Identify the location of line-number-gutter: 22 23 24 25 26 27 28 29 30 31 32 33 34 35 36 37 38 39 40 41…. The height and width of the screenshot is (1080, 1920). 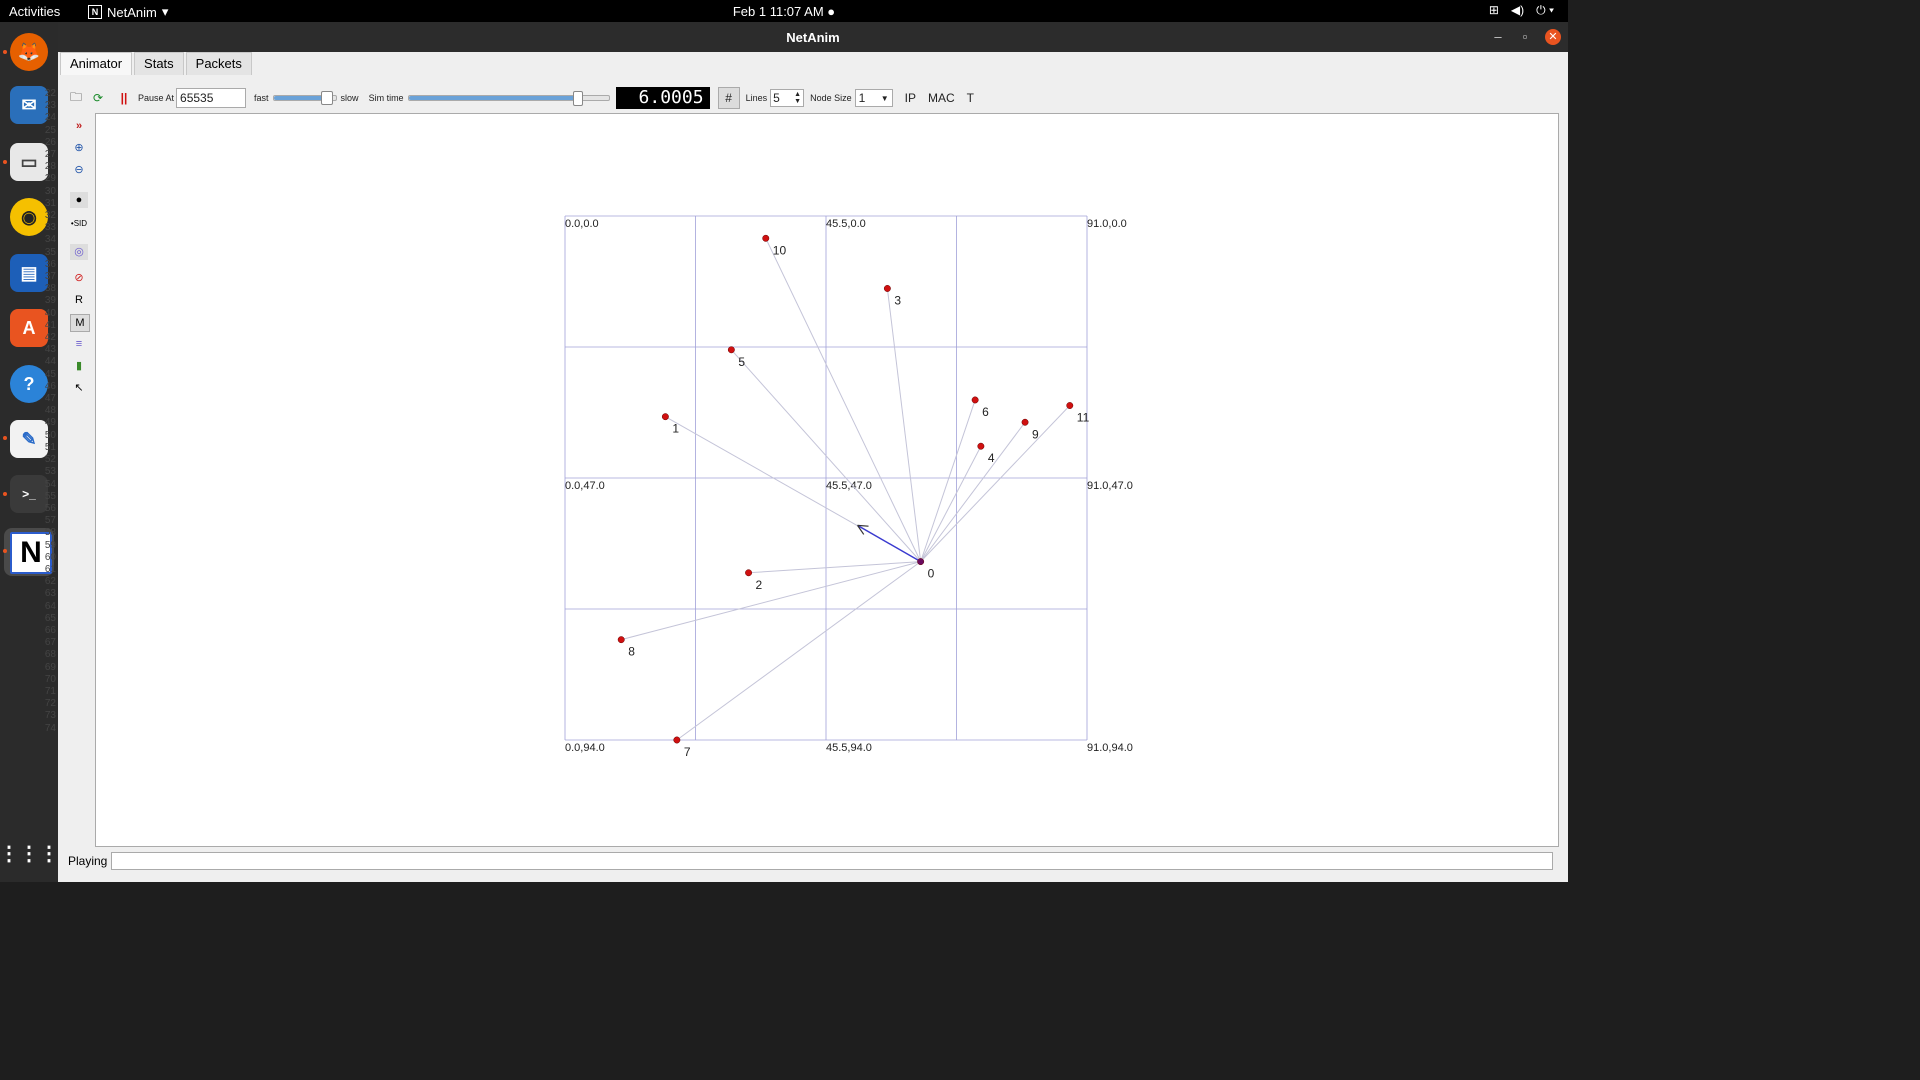
(48, 411).